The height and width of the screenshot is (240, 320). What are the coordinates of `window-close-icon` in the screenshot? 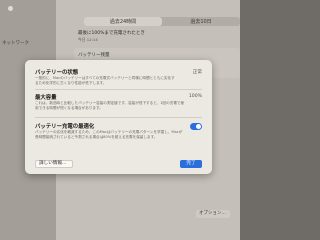 It's located at (10, 8).